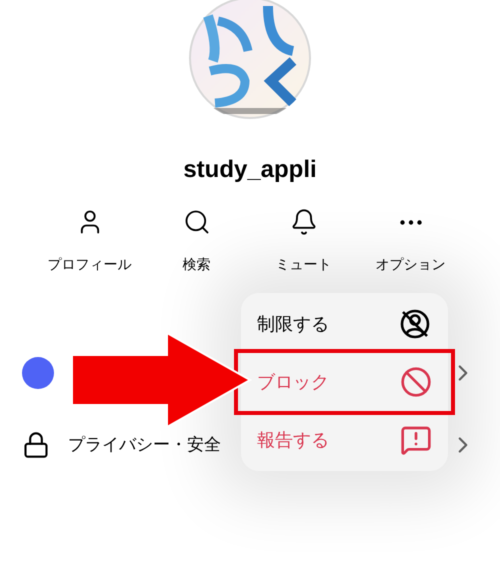 The image size is (500, 561). Describe the element at coordinates (144, 445) in the screenshot. I see `row-label: プライバシー・安全` at that location.